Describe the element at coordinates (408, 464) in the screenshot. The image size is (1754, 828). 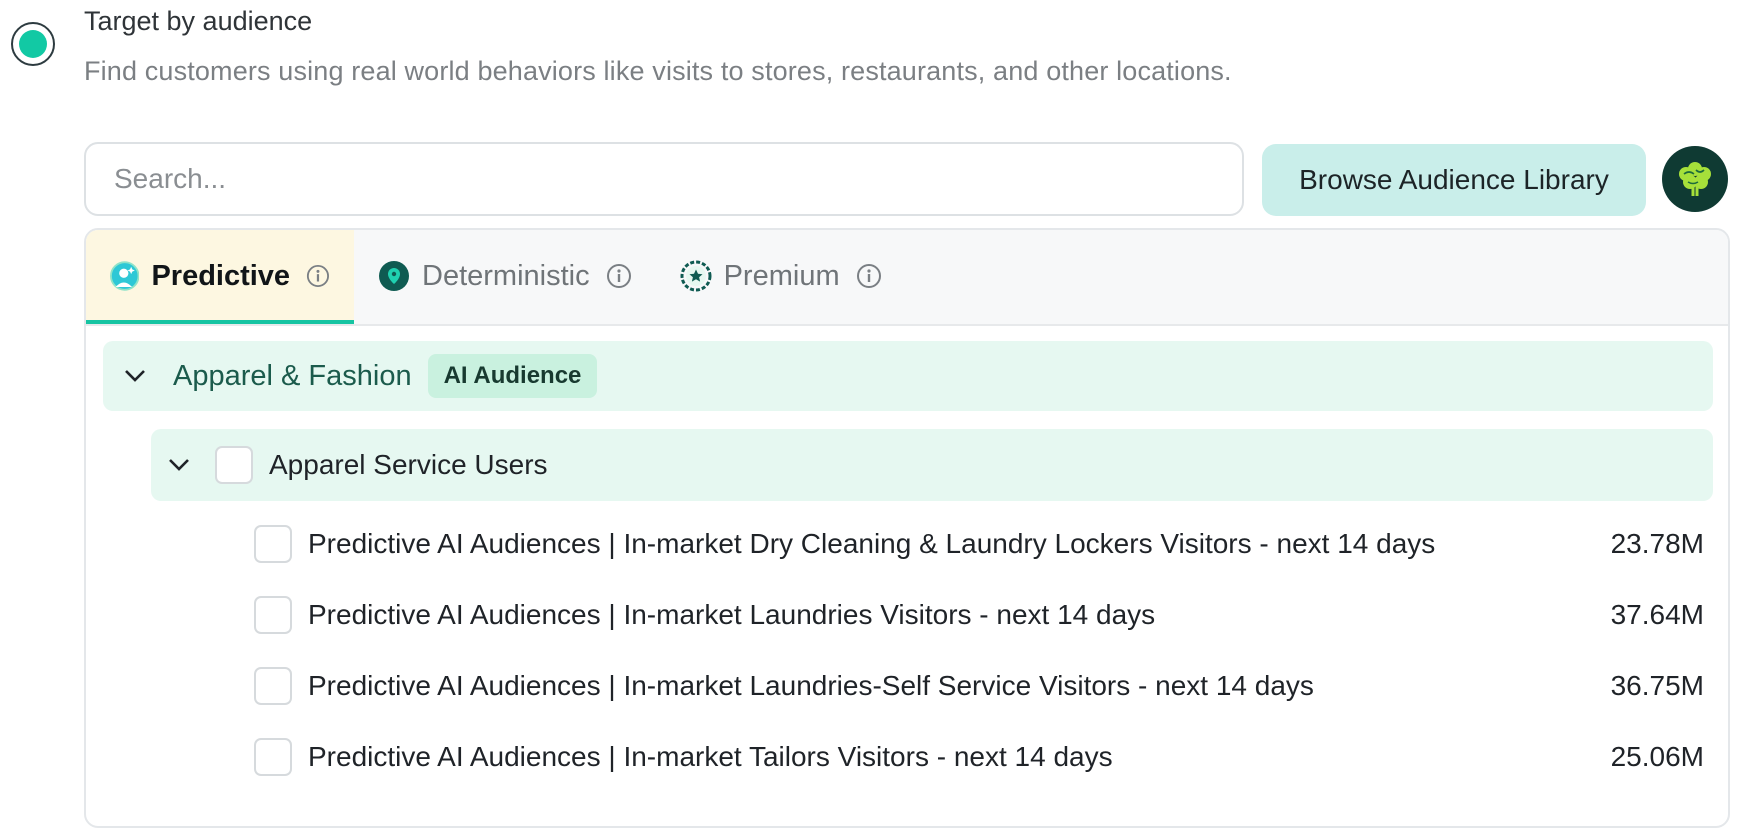
I see `subcategory-label: Apparel Service Users` at that location.